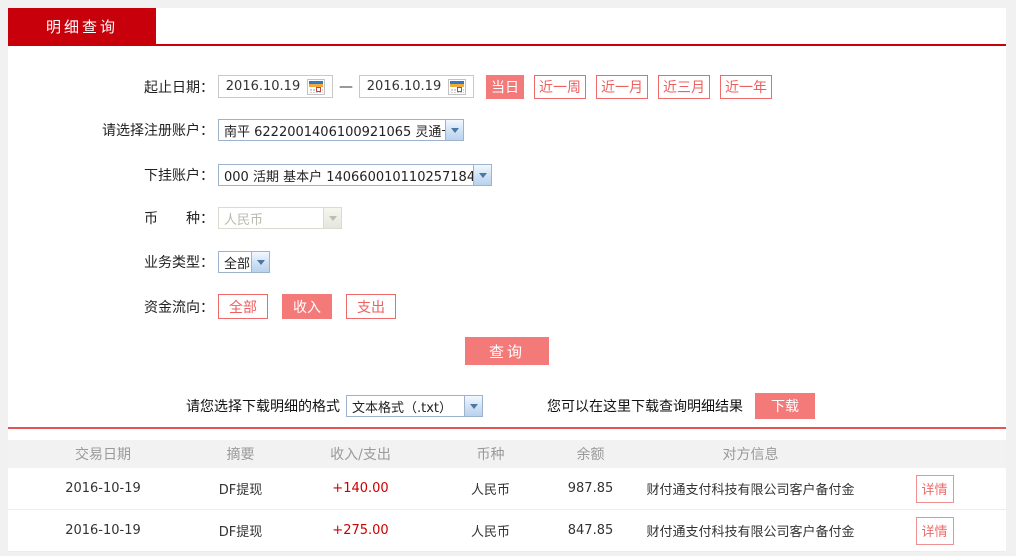  I want to click on currency-row: 币 种： 人民币, so click(507, 218).